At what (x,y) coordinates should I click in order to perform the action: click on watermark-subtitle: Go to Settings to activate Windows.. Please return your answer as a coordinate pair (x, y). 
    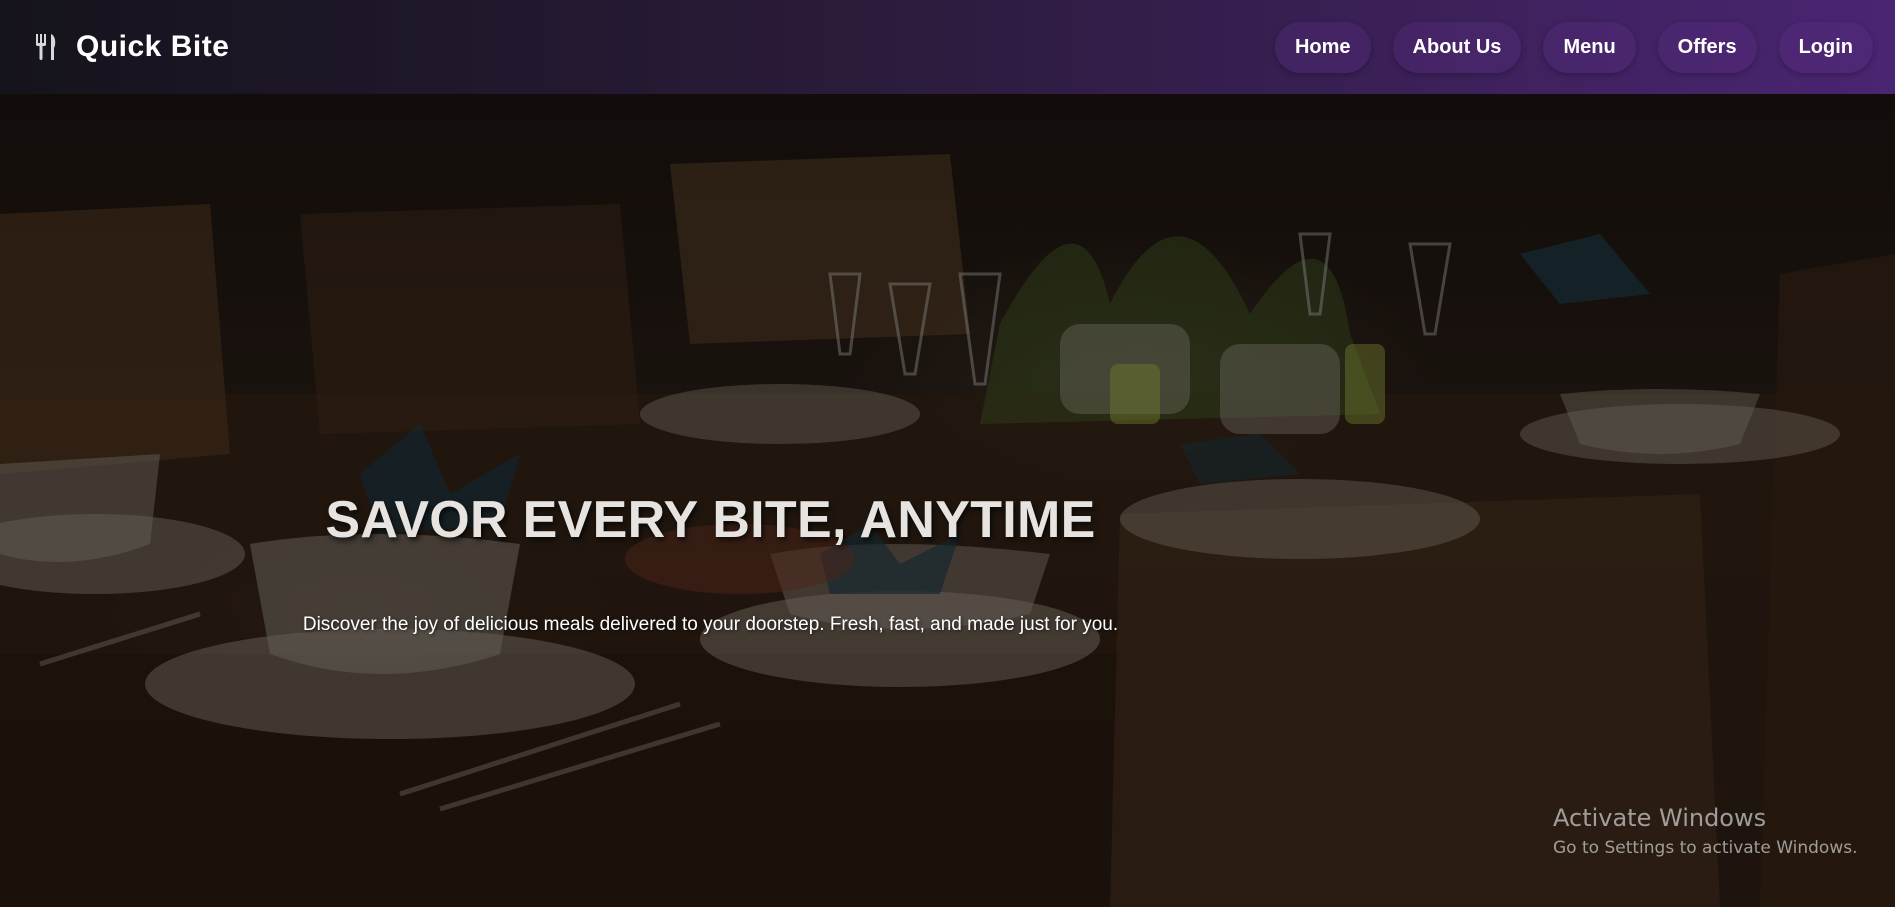
    Looking at the image, I should click on (1705, 848).